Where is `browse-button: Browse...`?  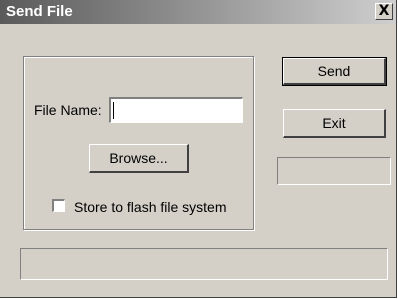
browse-button: Browse... is located at coordinates (139, 158).